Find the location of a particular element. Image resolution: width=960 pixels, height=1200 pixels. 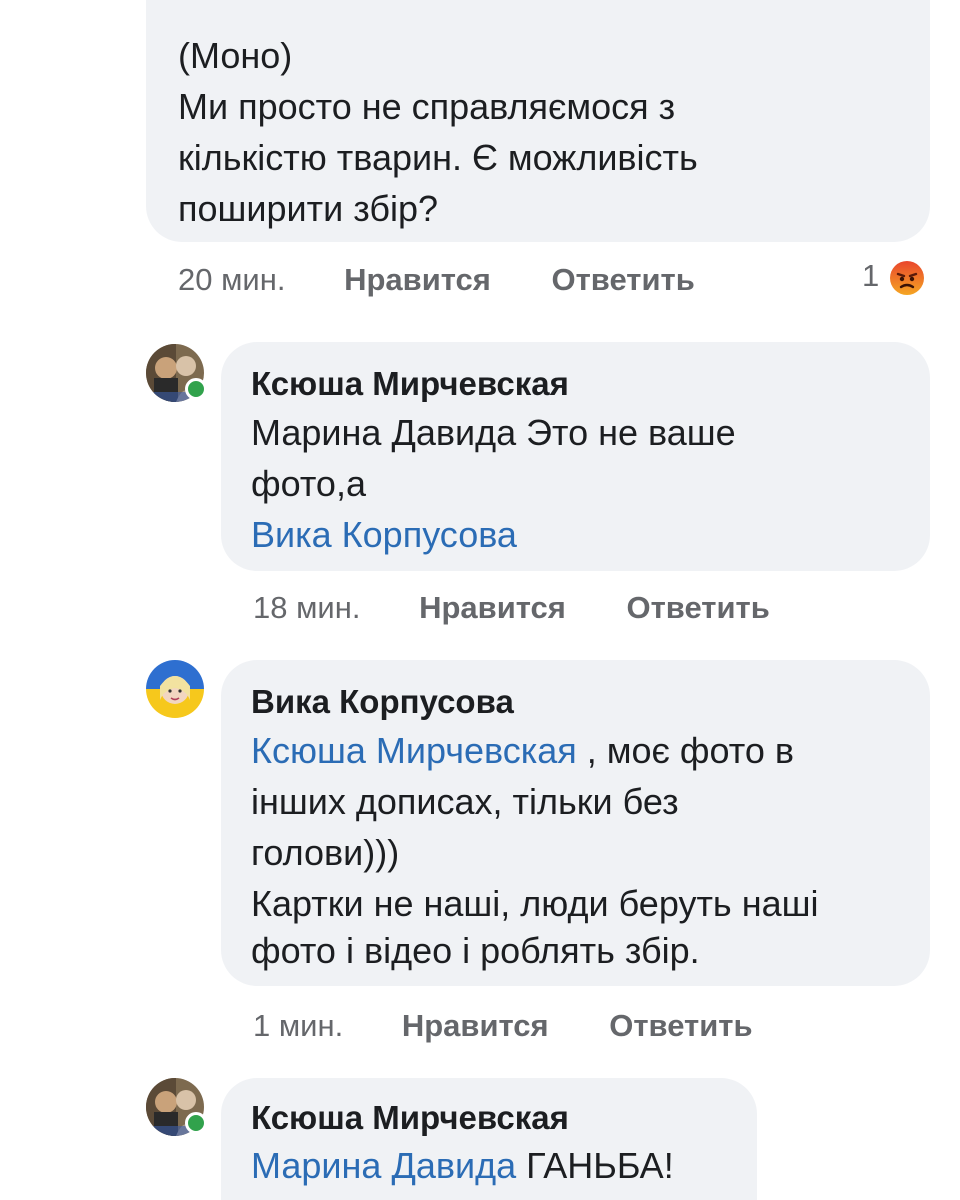

comment-text-line: фото і відео і роблять збір. is located at coordinates (475, 950).